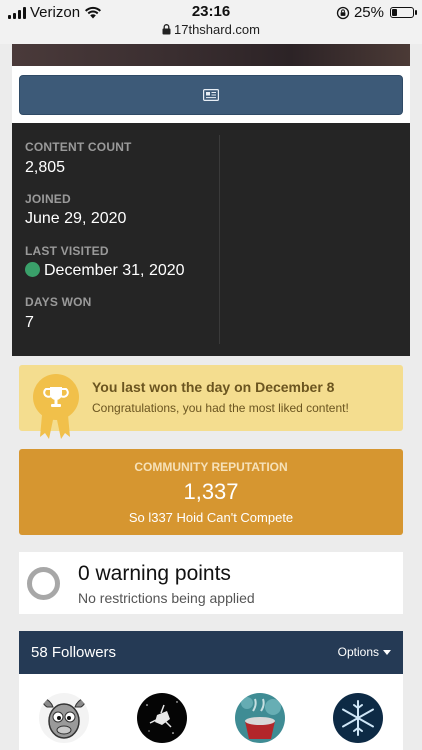 The width and height of the screenshot is (422, 750). I want to click on last-visited-value: December 31, 2020, so click(105, 271).